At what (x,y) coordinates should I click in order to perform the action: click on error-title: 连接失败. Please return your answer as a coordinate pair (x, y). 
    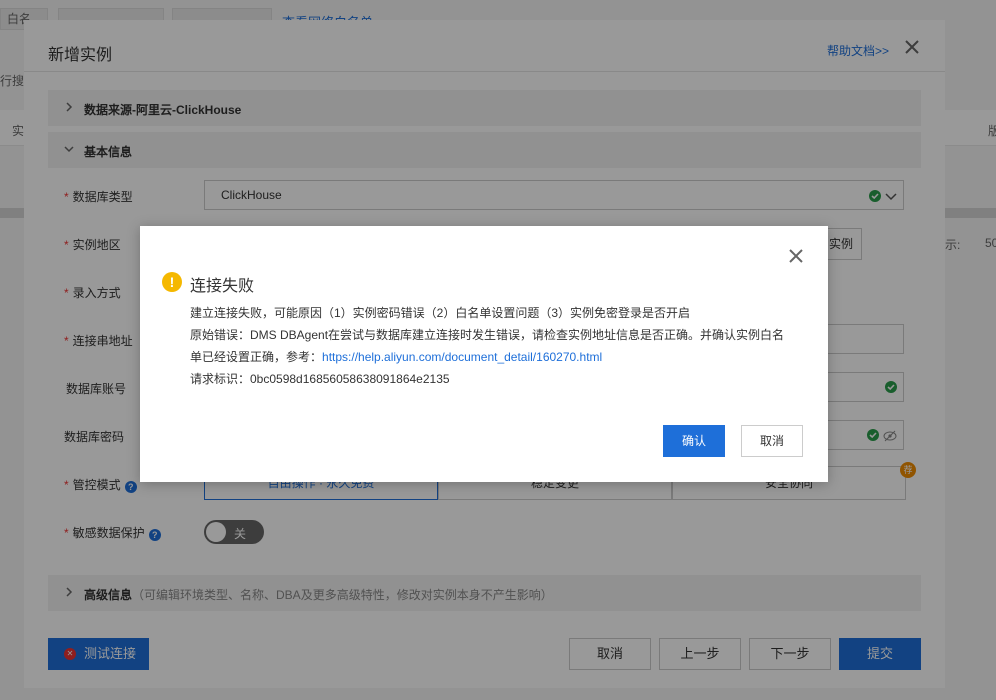
    Looking at the image, I should click on (222, 286).